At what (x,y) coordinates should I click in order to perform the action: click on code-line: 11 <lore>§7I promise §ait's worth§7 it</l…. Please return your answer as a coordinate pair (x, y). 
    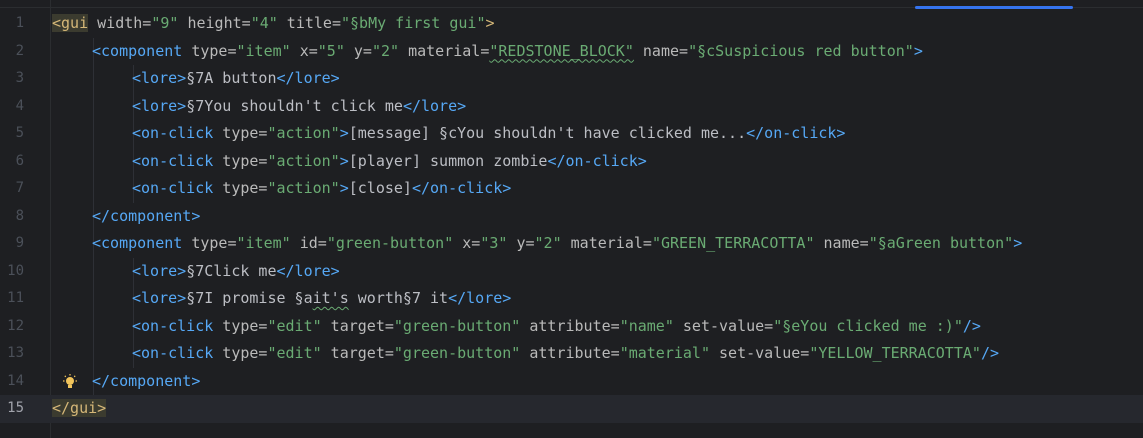
    Looking at the image, I should click on (571, 299).